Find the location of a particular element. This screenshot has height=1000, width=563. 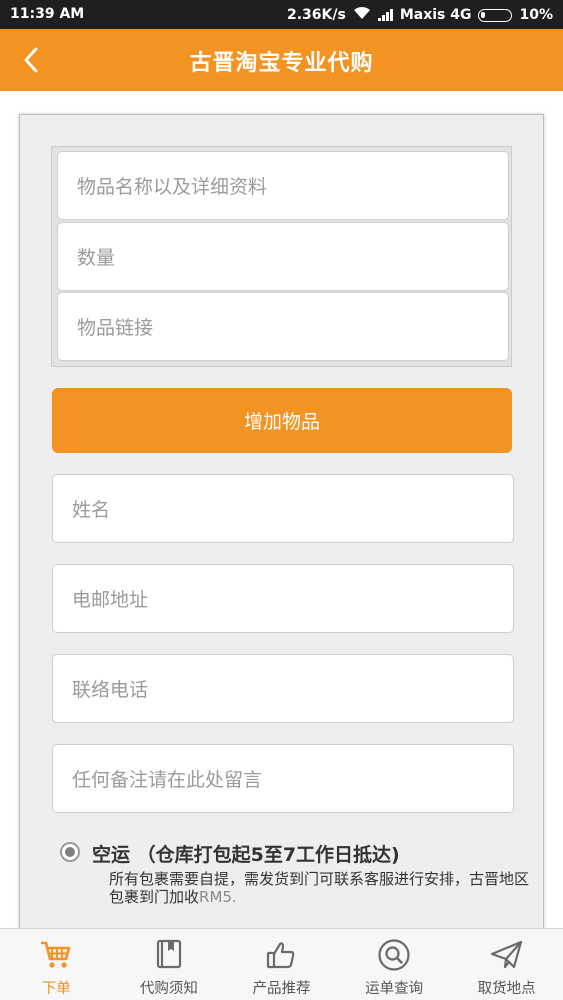

status-indicators: 2.36K/s Maxis 4G 10% is located at coordinates (420, 15).